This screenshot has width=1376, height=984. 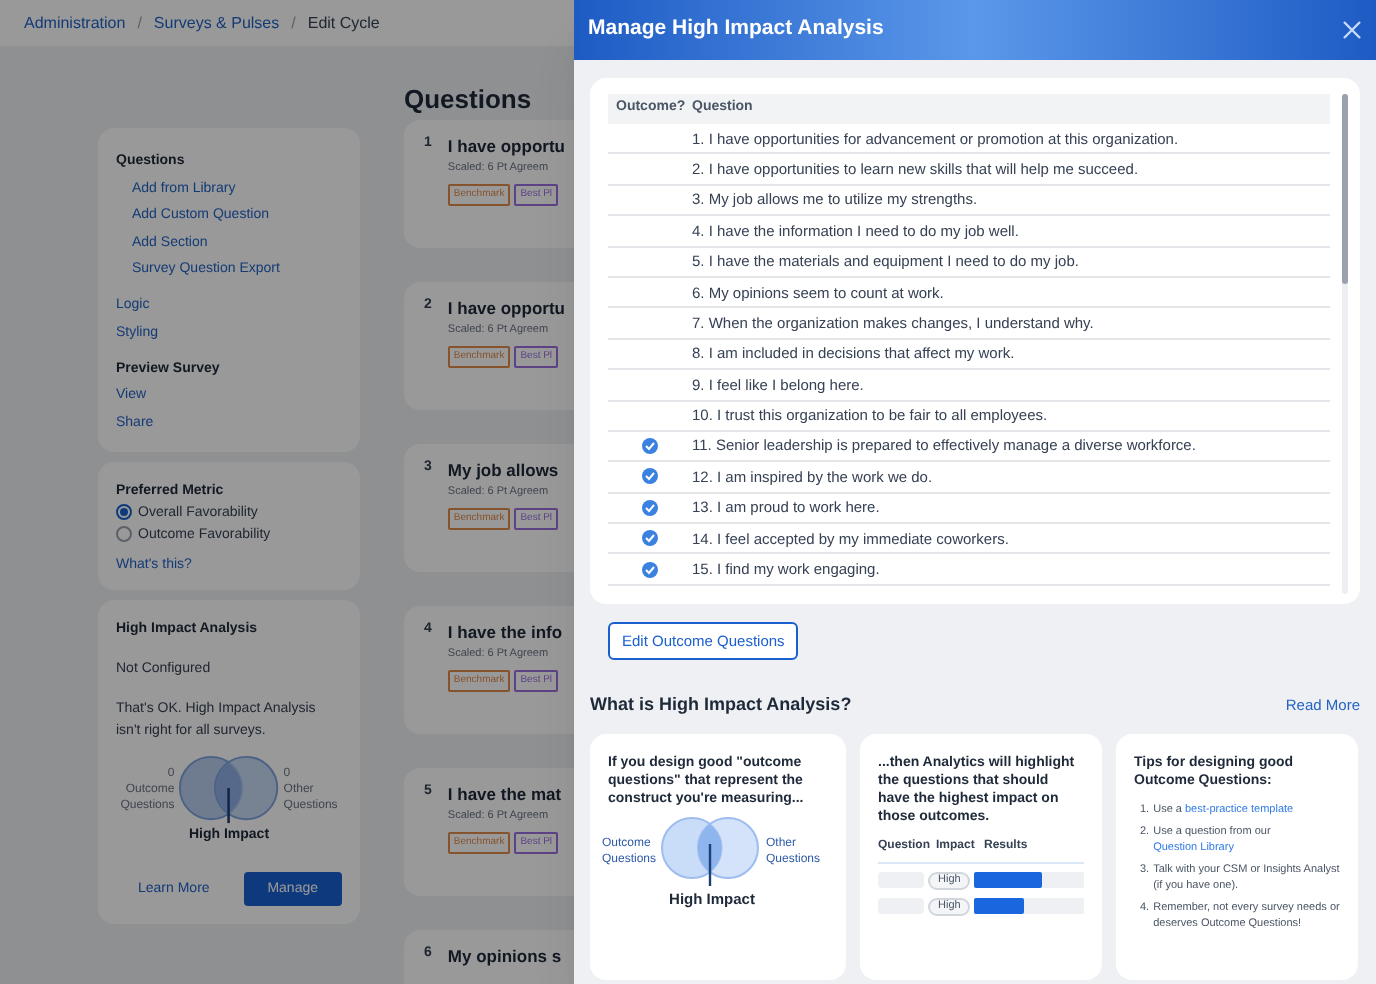 What do you see at coordinates (75, 23) in the screenshot?
I see `breadcrumb-link: Administration` at bounding box center [75, 23].